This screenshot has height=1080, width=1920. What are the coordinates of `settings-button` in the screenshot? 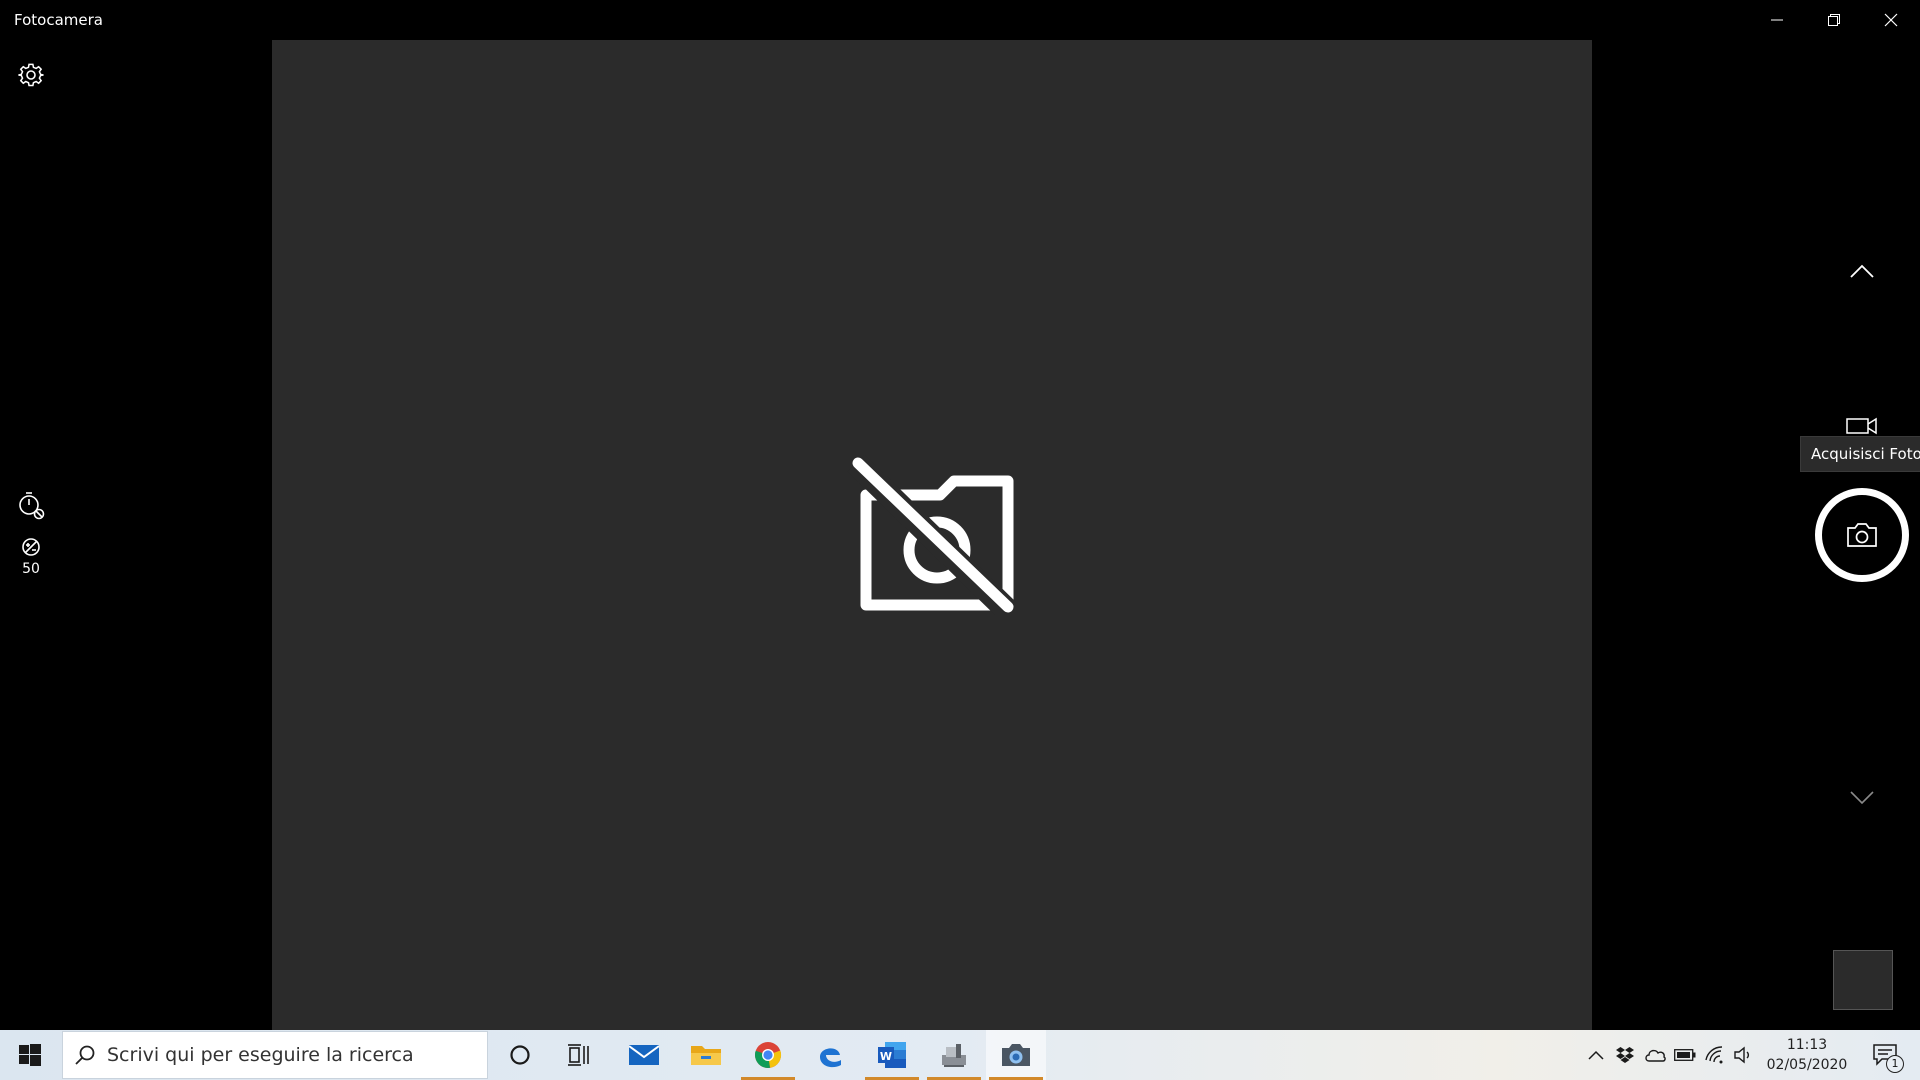 It's located at (31, 75).